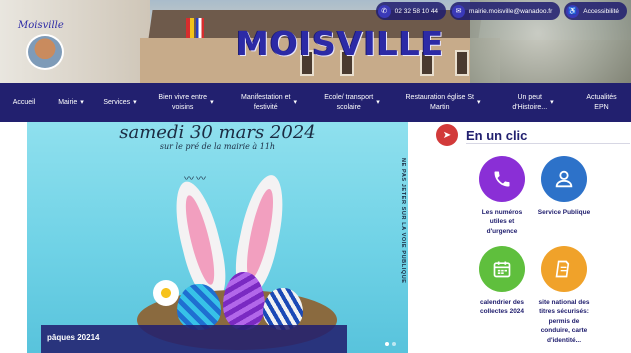 This screenshot has width=631, height=353. Describe the element at coordinates (403, 221) in the screenshot. I see `banner-side-text: NE PAS JETER SUR LA VOIE PUBLIQUE` at that location.